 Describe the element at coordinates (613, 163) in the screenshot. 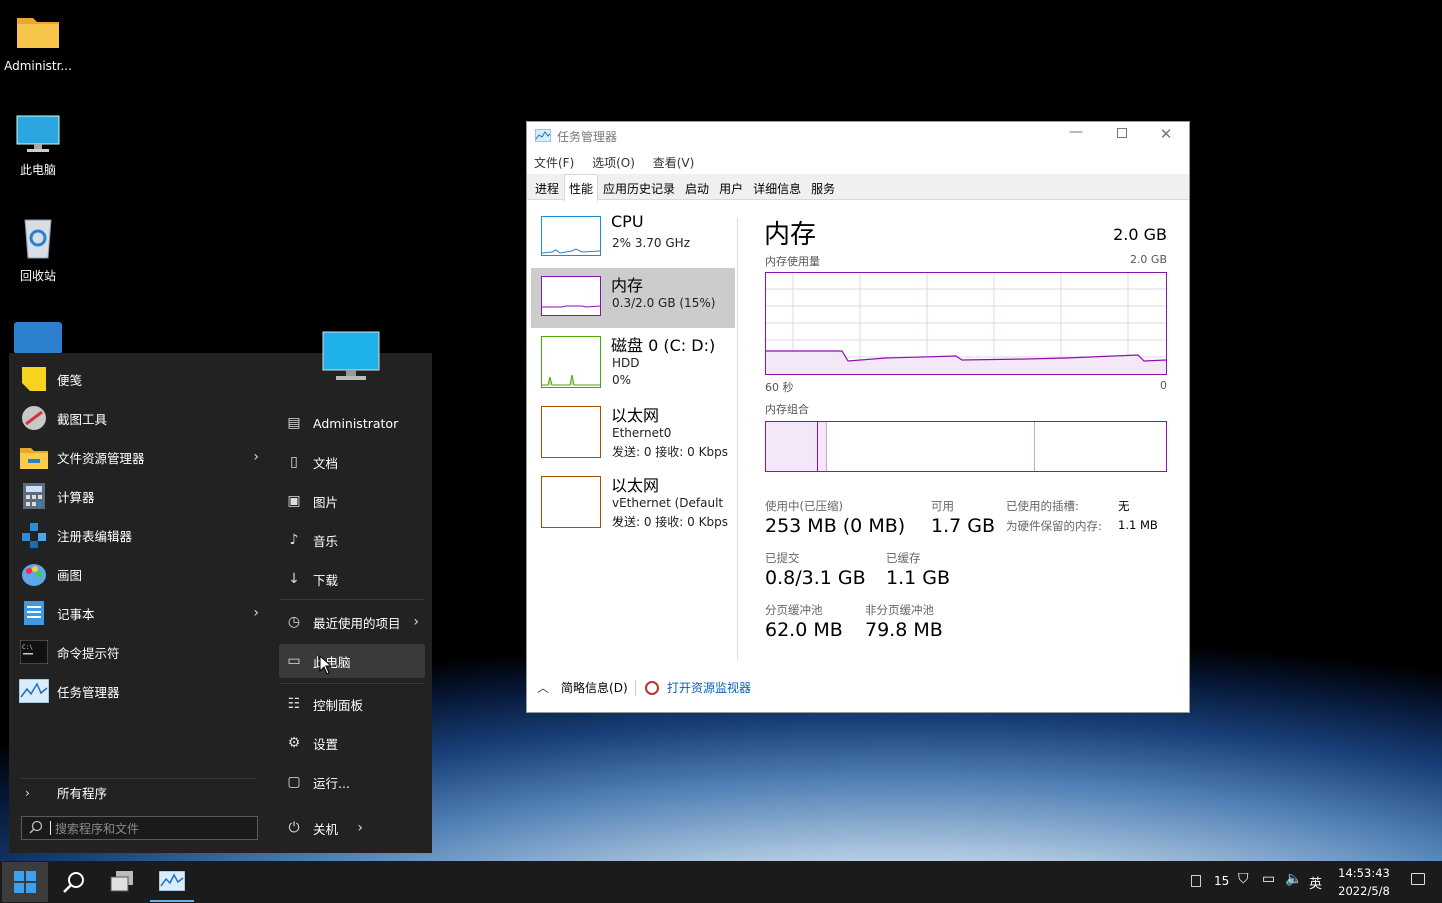

I see `menu-options: 选项(O)` at that location.